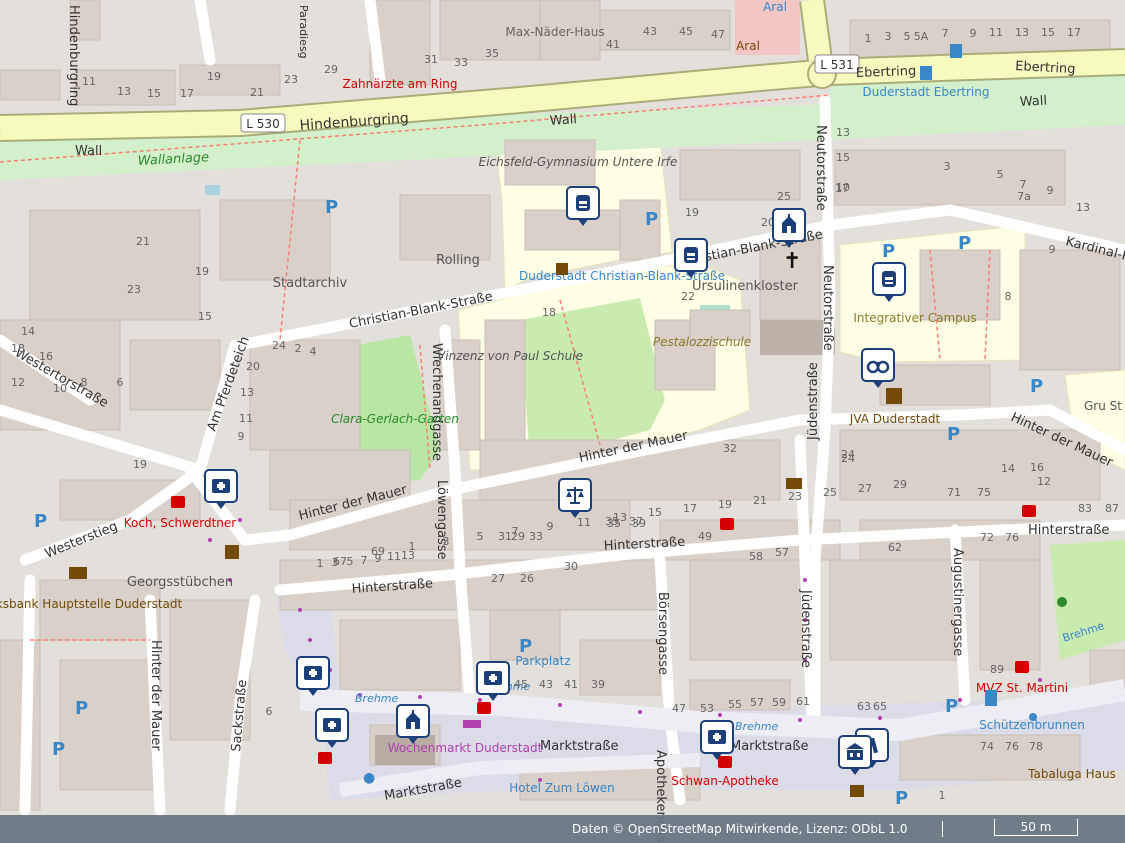 Image resolution: width=1125 pixels, height=843 pixels. What do you see at coordinates (155, 695) in the screenshot?
I see `street-label: Hinter der Mauer` at bounding box center [155, 695].